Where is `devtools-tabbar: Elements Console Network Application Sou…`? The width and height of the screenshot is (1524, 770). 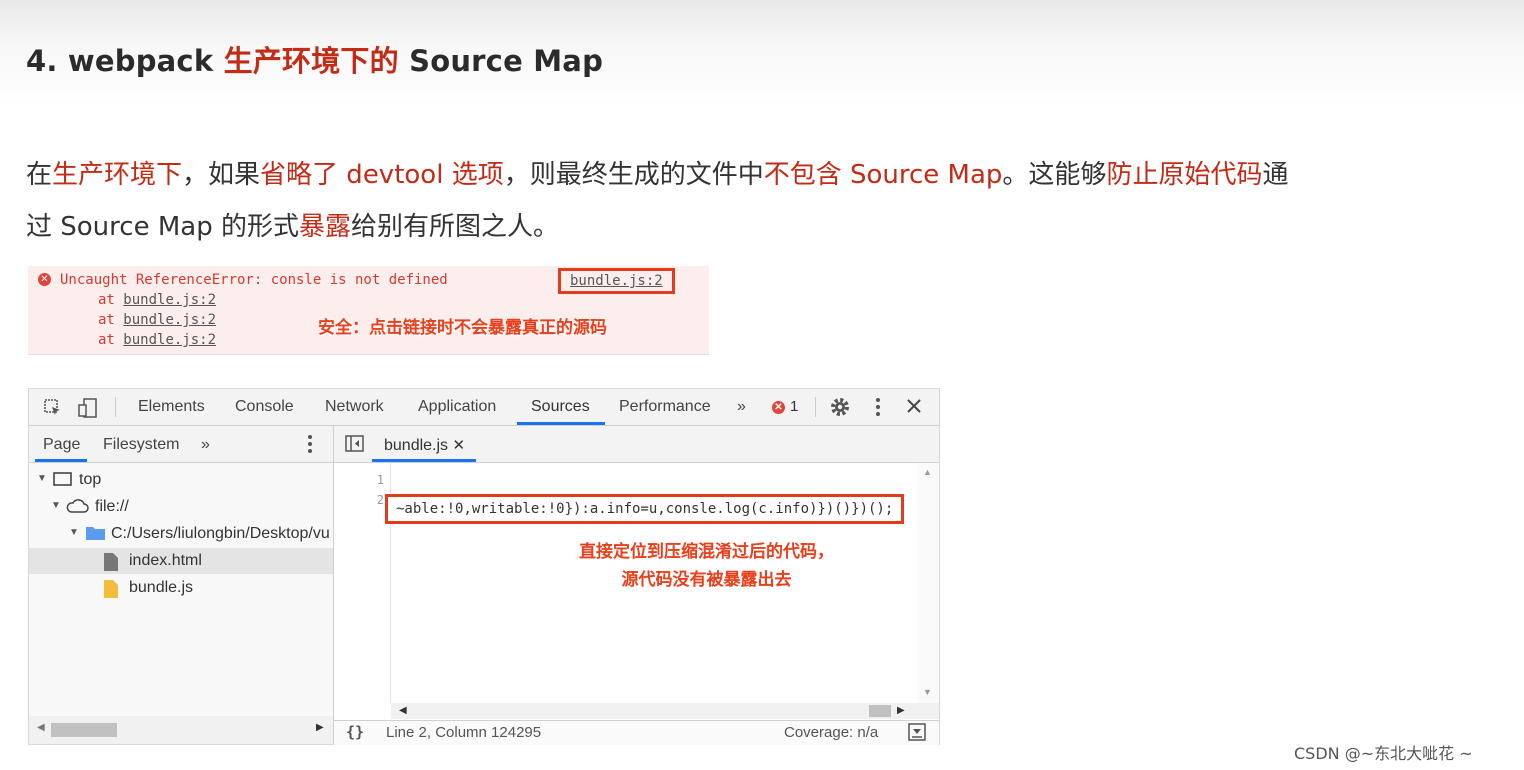
devtools-tabbar: Elements Console Network Application Sou… is located at coordinates (484, 407).